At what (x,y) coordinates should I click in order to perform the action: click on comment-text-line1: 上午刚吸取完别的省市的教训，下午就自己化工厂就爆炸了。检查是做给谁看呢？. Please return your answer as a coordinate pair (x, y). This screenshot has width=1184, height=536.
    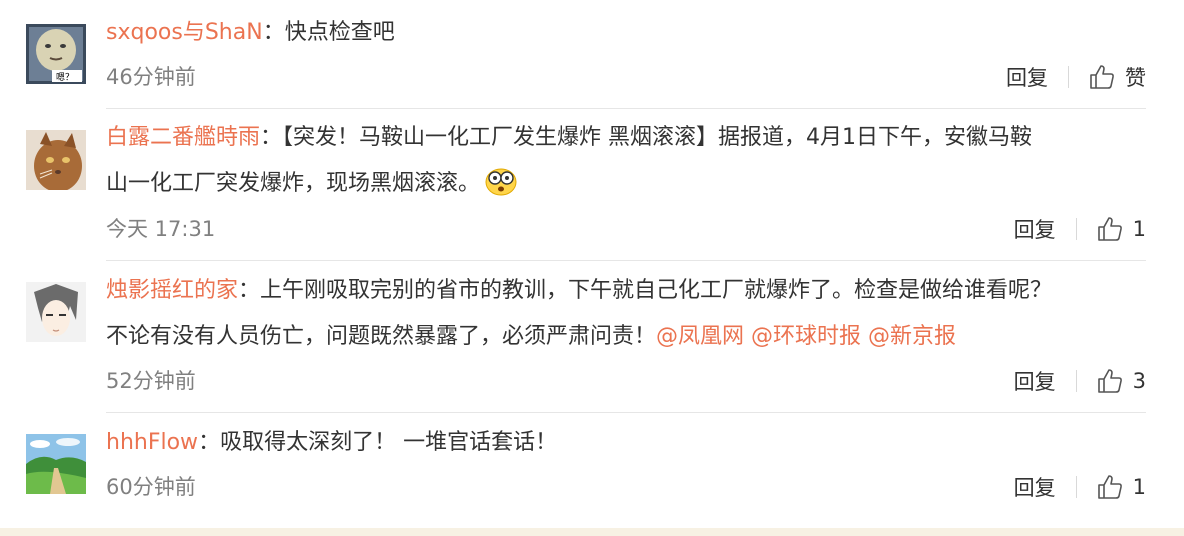
    Looking at the image, I should click on (656, 290).